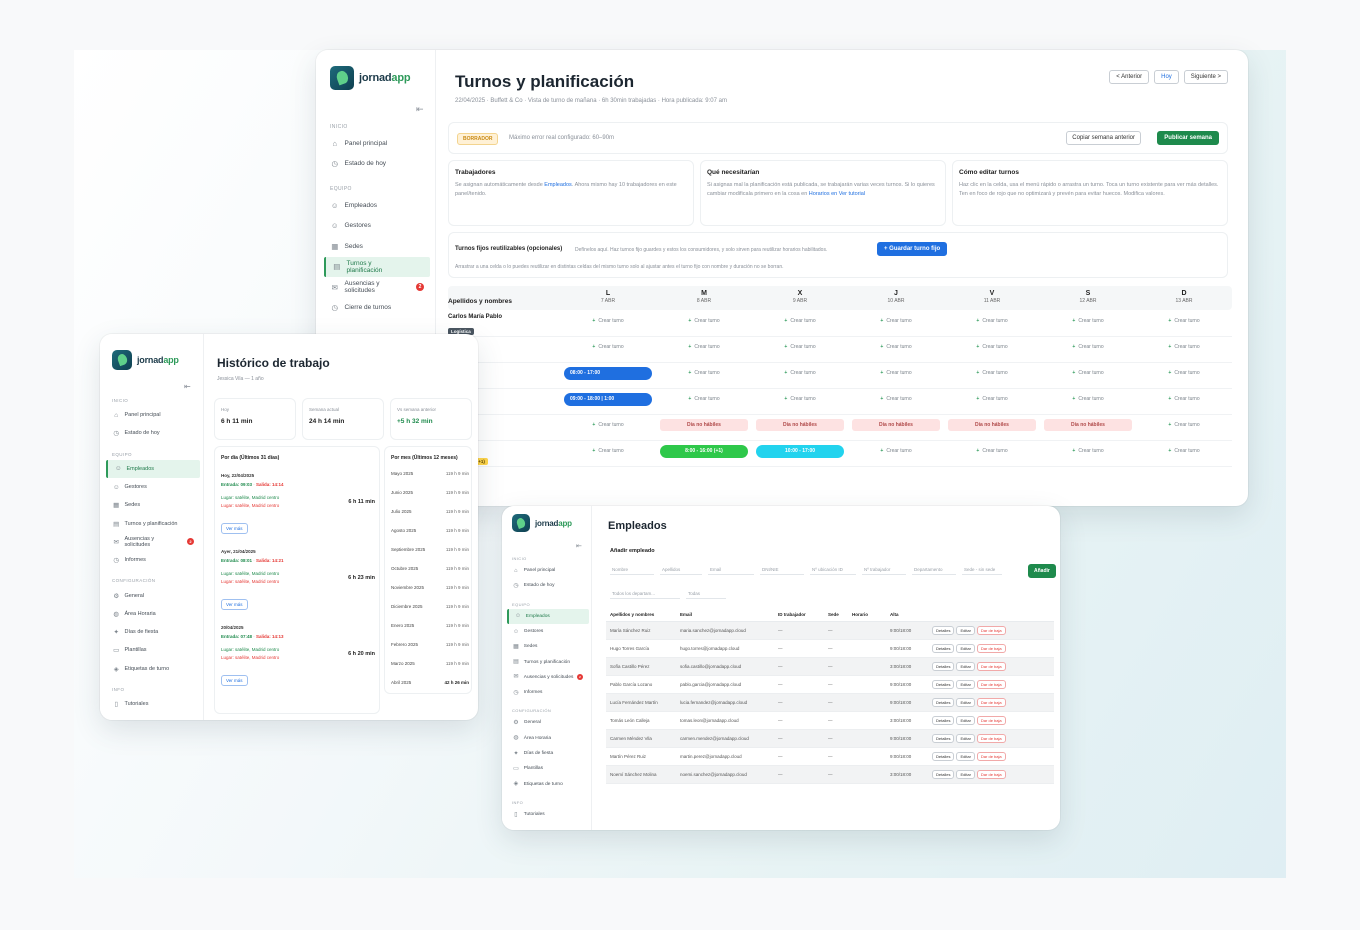 Image resolution: width=1360 pixels, height=930 pixels. Describe the element at coordinates (731, 569) in the screenshot. I see `field-email: Email` at that location.